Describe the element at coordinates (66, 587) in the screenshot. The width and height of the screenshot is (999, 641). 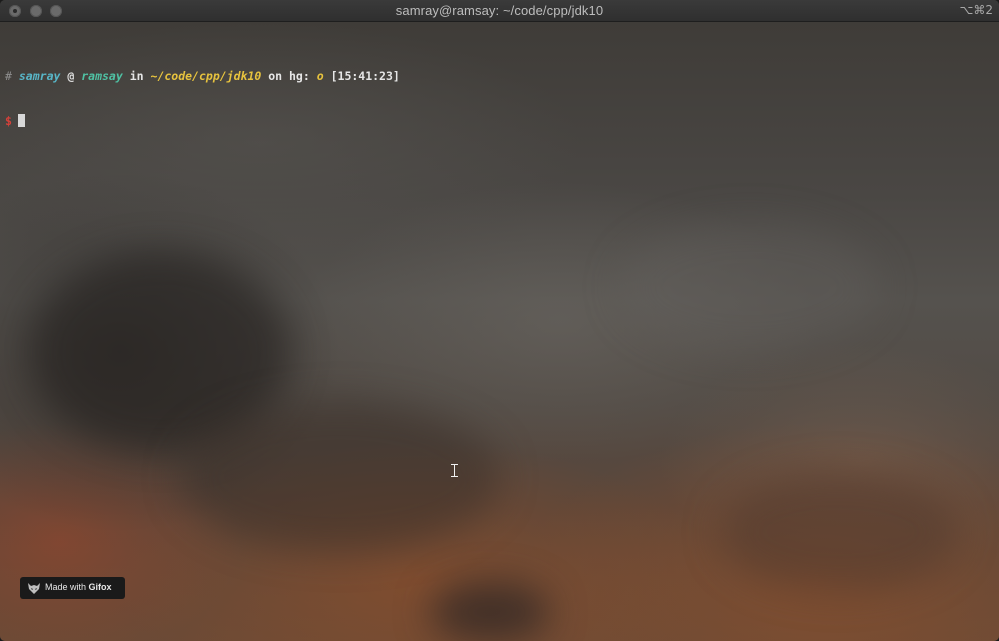
I see `watermark-made-with: Made with` at that location.